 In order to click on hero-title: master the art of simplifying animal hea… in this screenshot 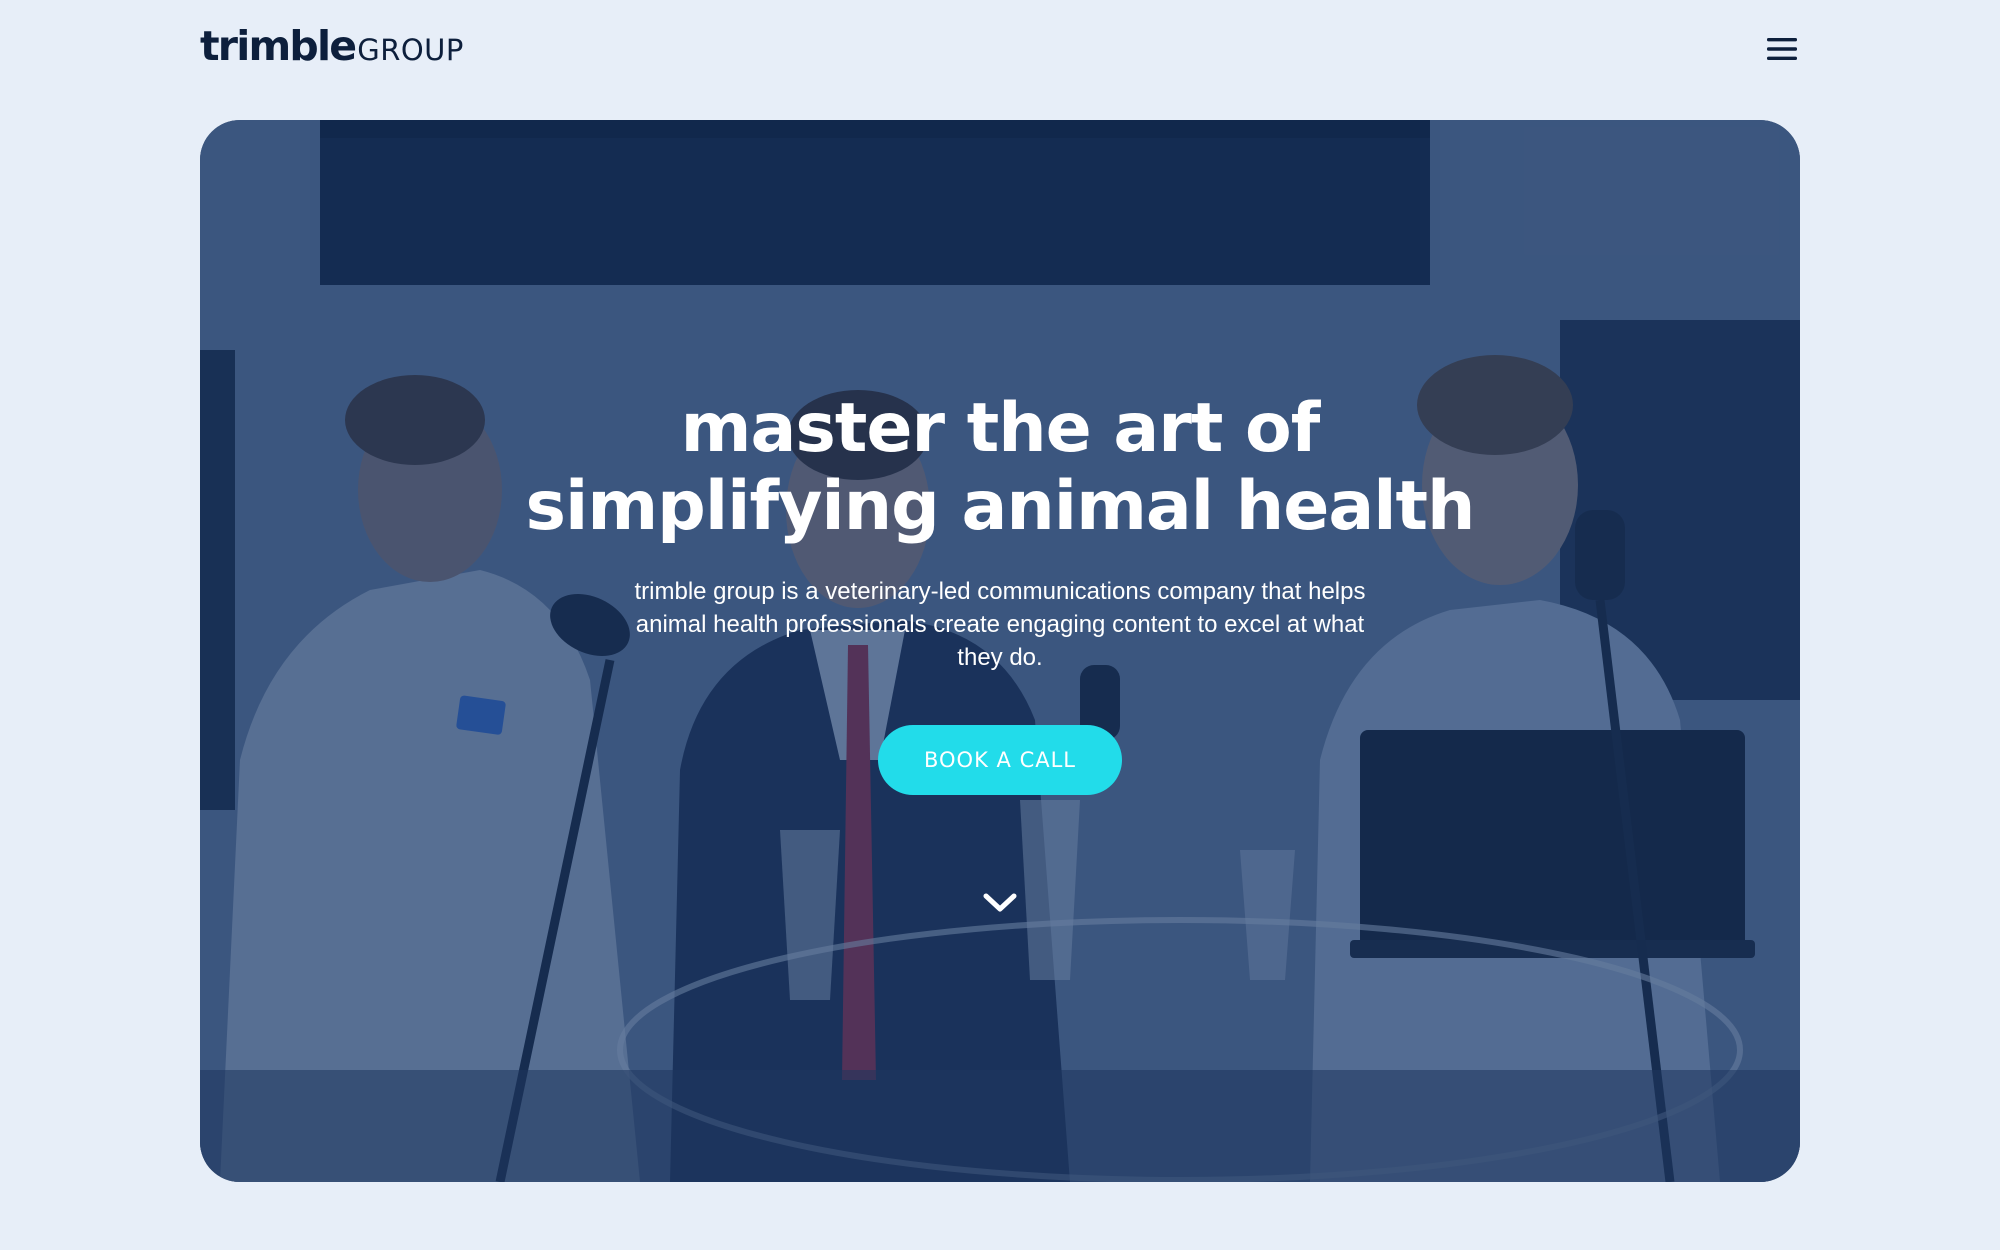, I will do `click(1000, 468)`.